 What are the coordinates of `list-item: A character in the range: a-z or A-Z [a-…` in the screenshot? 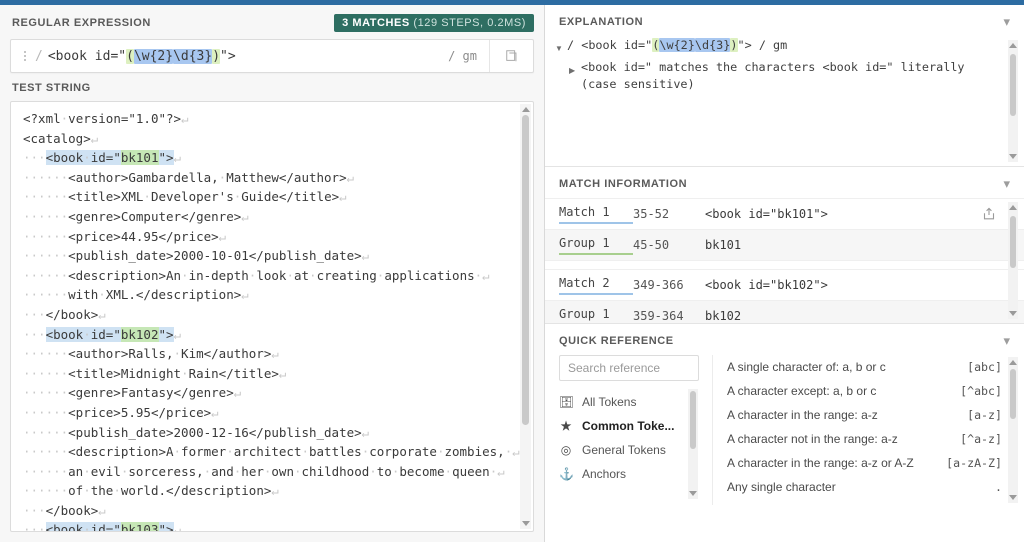 It's located at (864, 463).